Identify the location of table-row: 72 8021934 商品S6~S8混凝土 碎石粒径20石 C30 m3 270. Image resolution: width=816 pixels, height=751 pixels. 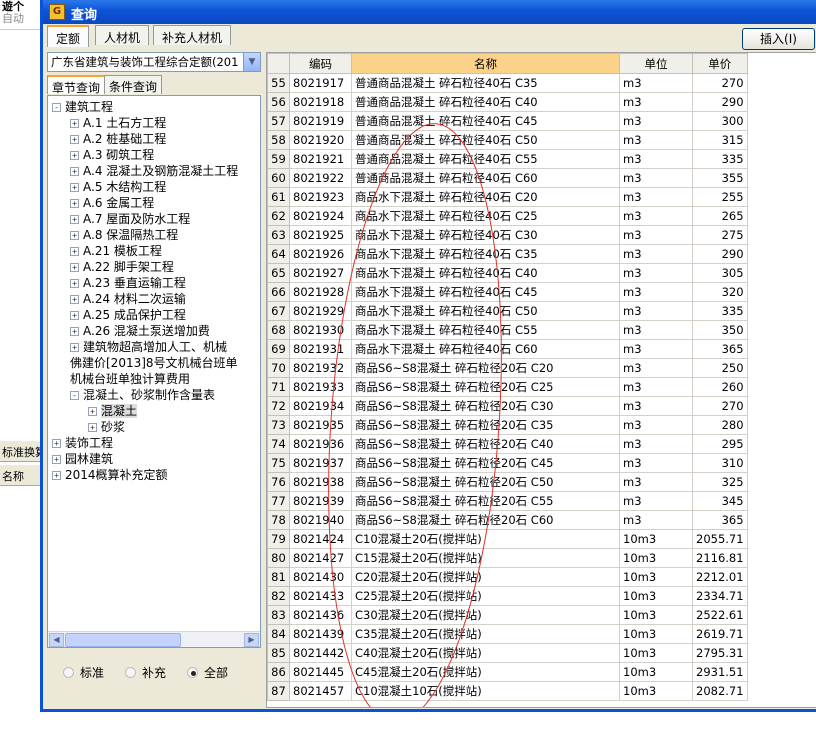
(507, 406).